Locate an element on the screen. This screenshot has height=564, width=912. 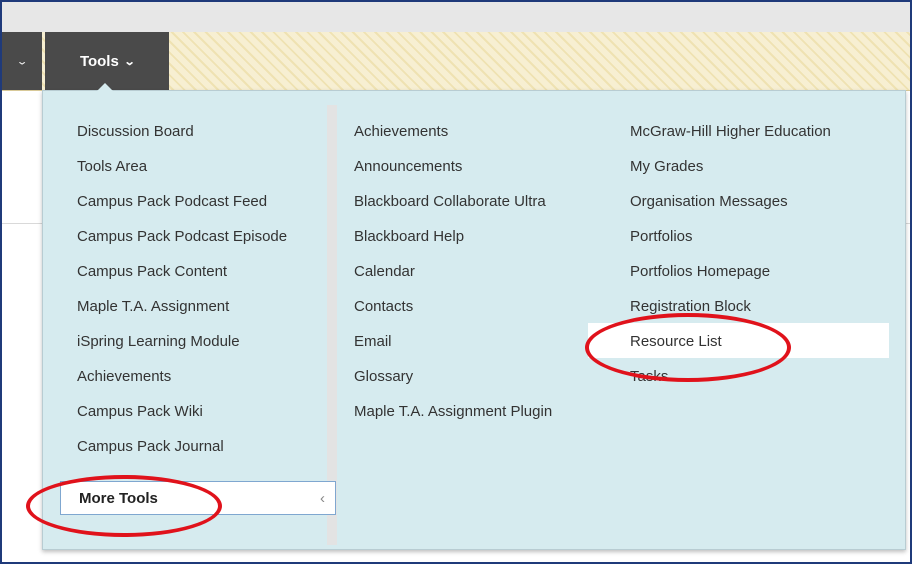
tools-menu-tab: Tools ⌄ is located at coordinates (107, 61).